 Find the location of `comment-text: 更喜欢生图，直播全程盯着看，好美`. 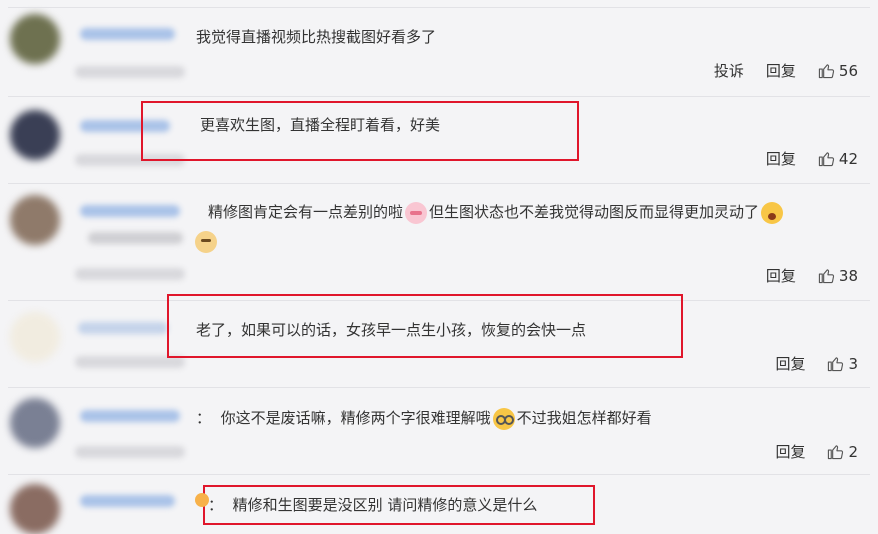

comment-text: 更喜欢生图，直播全程盯着看，好美 is located at coordinates (320, 125).